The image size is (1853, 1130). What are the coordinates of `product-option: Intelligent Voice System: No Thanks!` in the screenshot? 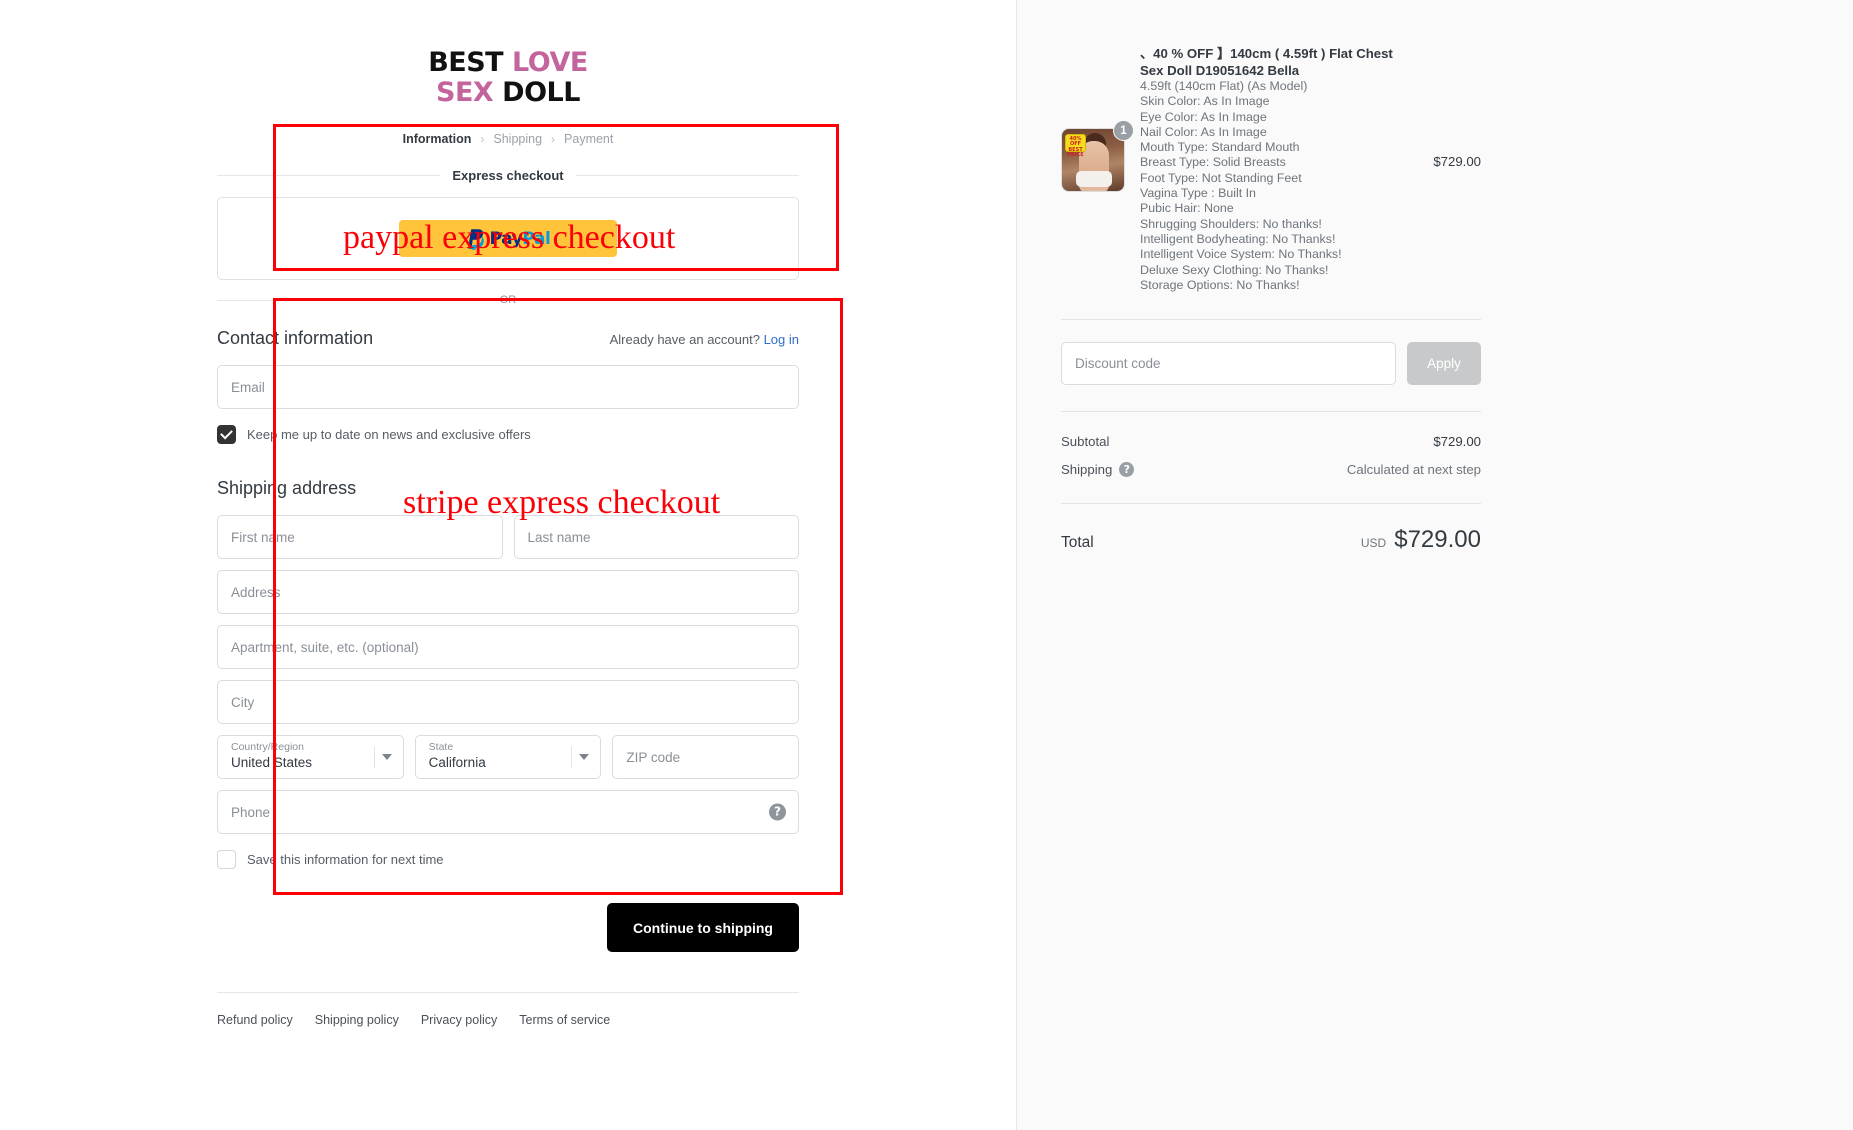 It's located at (1241, 254).